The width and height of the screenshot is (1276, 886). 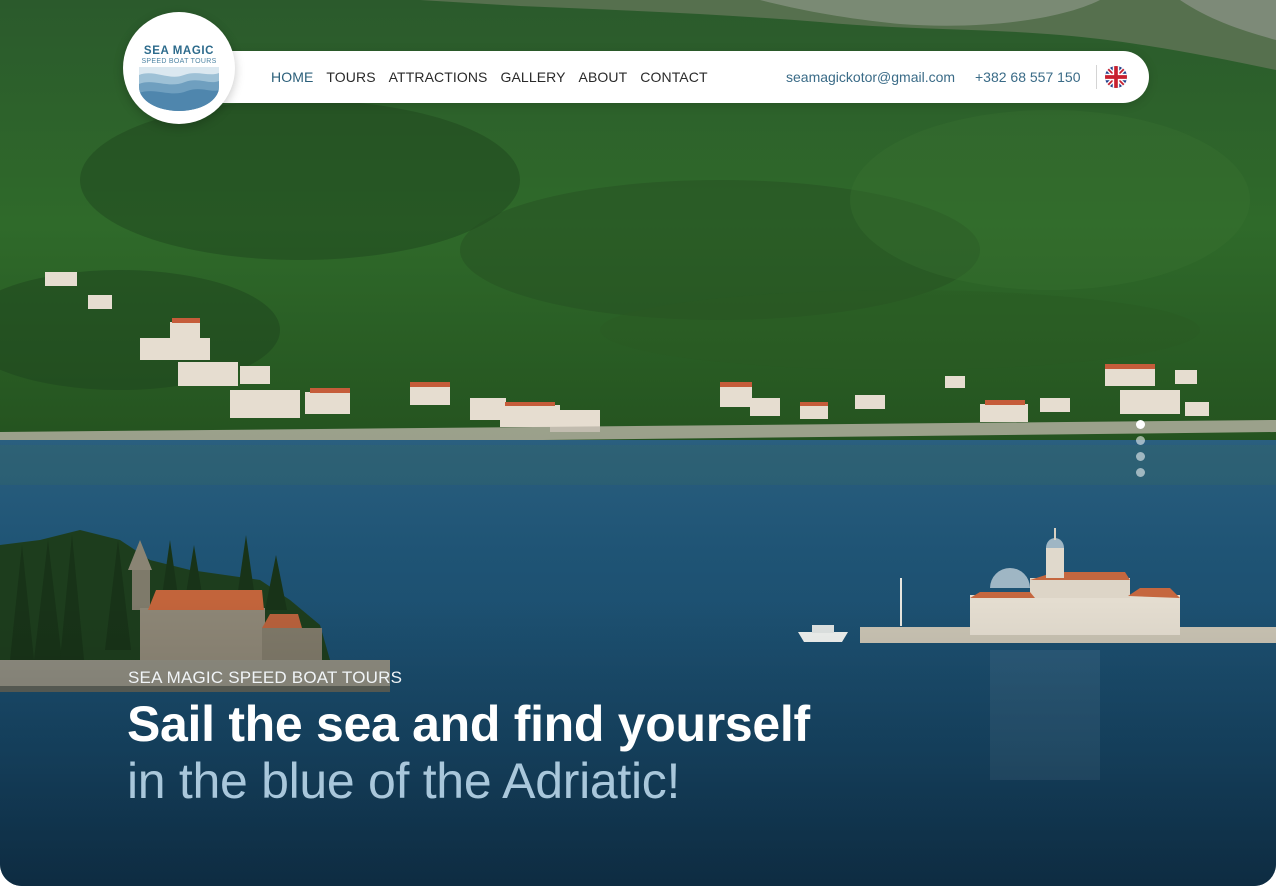 What do you see at coordinates (265, 677) in the screenshot?
I see `hero-kicker: SEA MAGIC SPEED BOAT TOURS` at bounding box center [265, 677].